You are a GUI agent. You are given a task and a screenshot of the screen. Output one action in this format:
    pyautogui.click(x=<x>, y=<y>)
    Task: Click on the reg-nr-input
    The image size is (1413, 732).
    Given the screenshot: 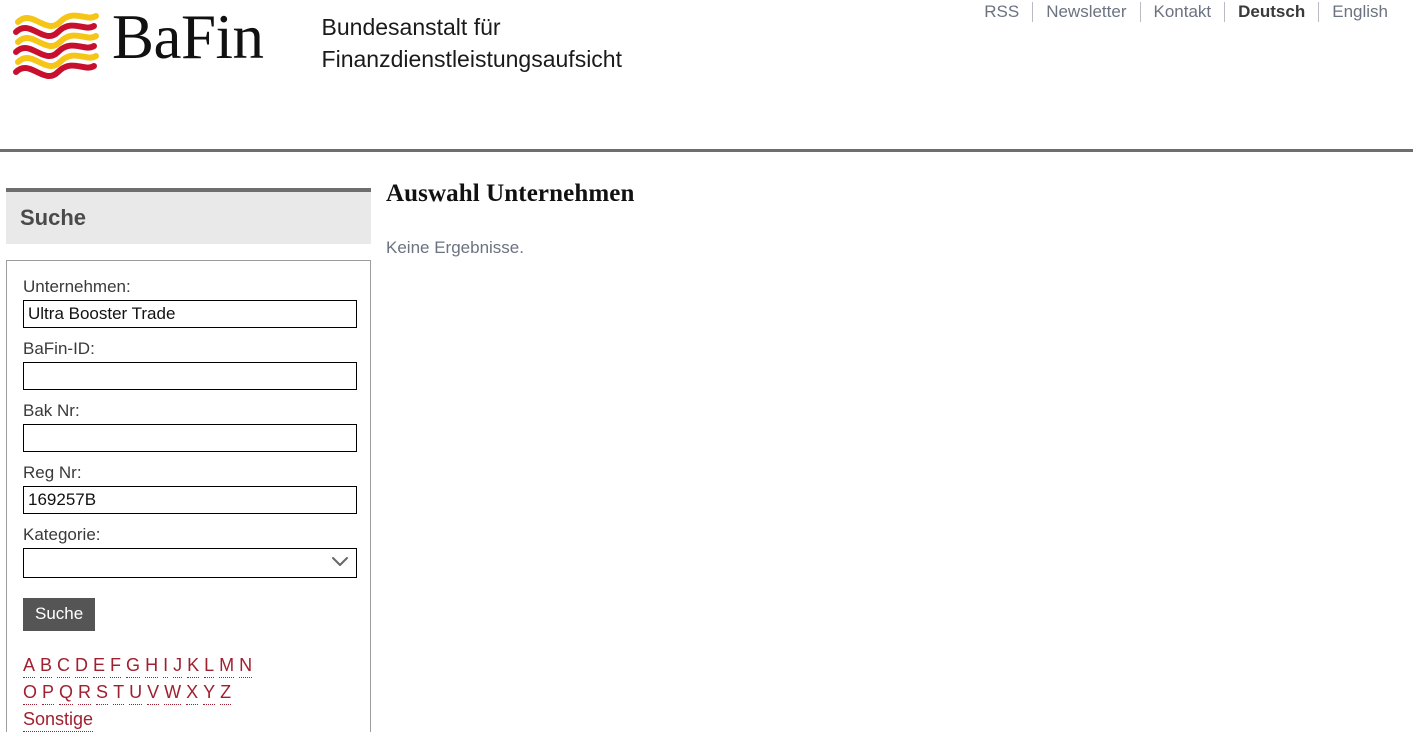 What is the action you would take?
    pyautogui.click(x=190, y=500)
    